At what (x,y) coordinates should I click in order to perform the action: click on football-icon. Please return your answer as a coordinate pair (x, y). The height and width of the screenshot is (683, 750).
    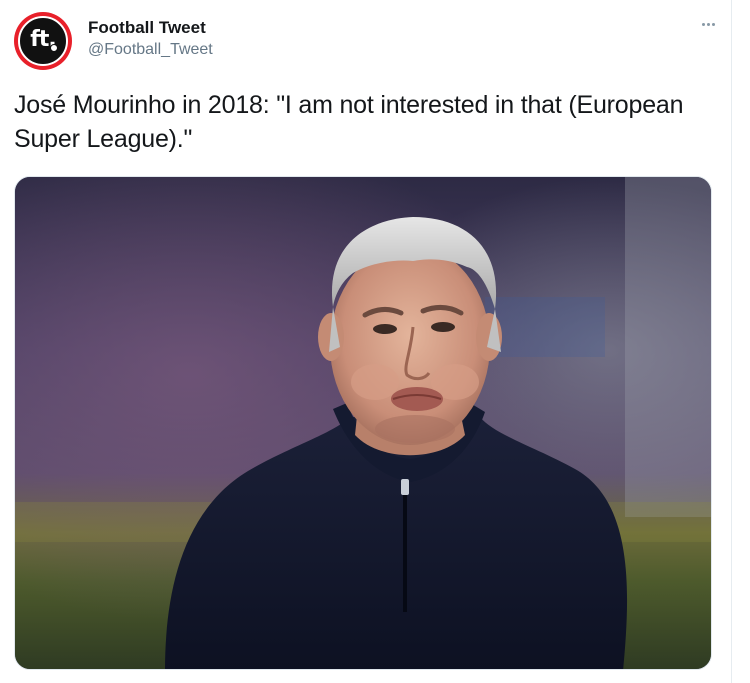
    Looking at the image, I should click on (54, 48).